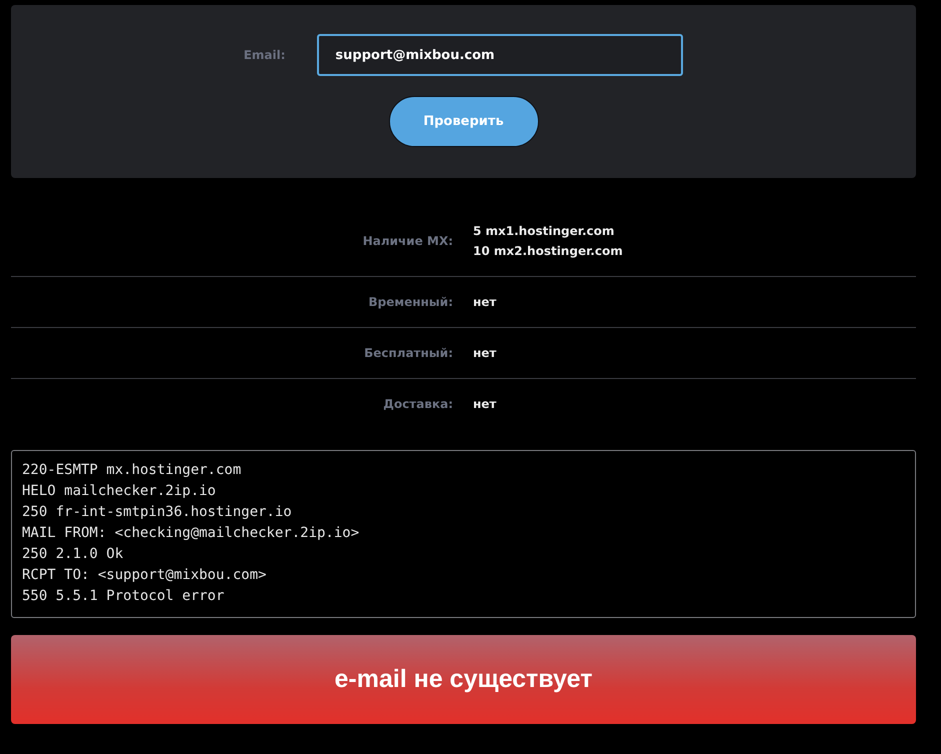 The image size is (941, 754). I want to click on result-value: 10 mx2.hostinger.com, so click(548, 251).